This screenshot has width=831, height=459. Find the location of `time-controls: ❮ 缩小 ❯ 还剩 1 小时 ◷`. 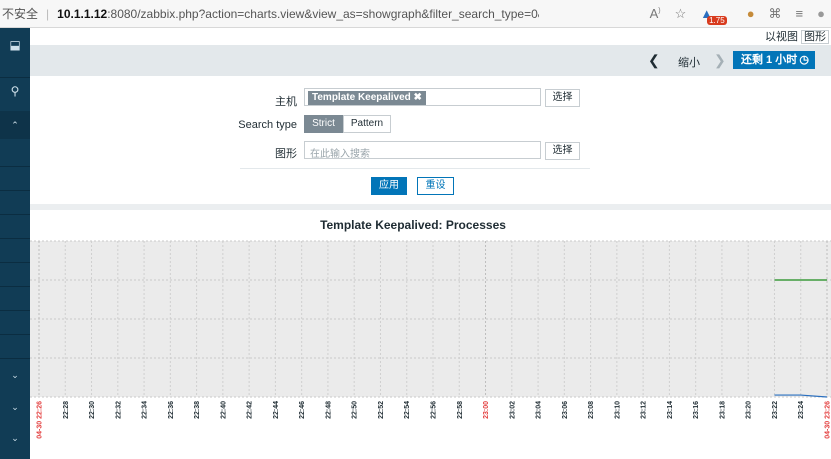

time-controls: ❮ 缩小 ❯ 还剩 1 小时 ◷ is located at coordinates (430, 60).